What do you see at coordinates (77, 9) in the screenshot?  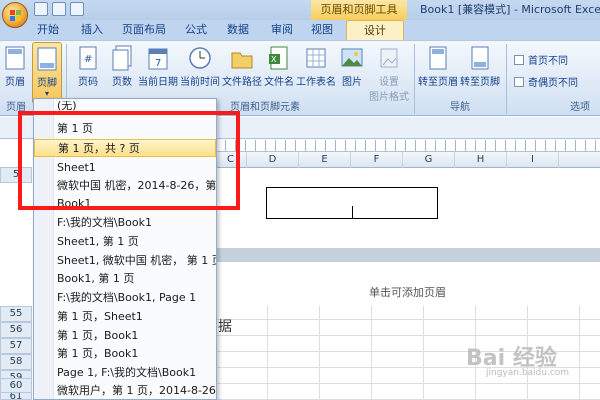 I see `redo-icon` at bounding box center [77, 9].